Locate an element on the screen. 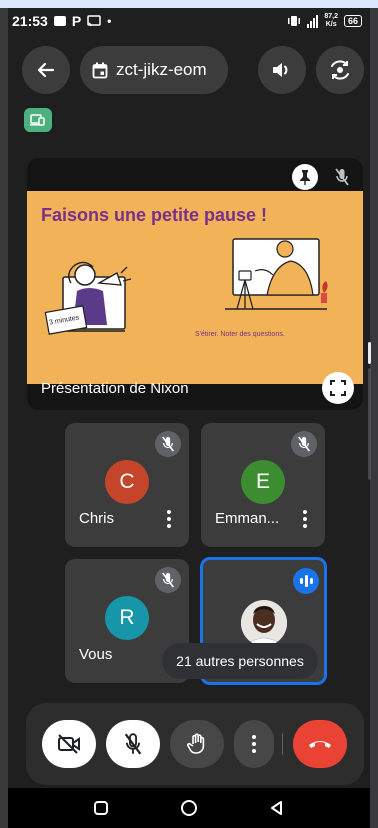 This screenshot has width=378, height=828. data-speed: 87,2 K/s is located at coordinates (331, 21).